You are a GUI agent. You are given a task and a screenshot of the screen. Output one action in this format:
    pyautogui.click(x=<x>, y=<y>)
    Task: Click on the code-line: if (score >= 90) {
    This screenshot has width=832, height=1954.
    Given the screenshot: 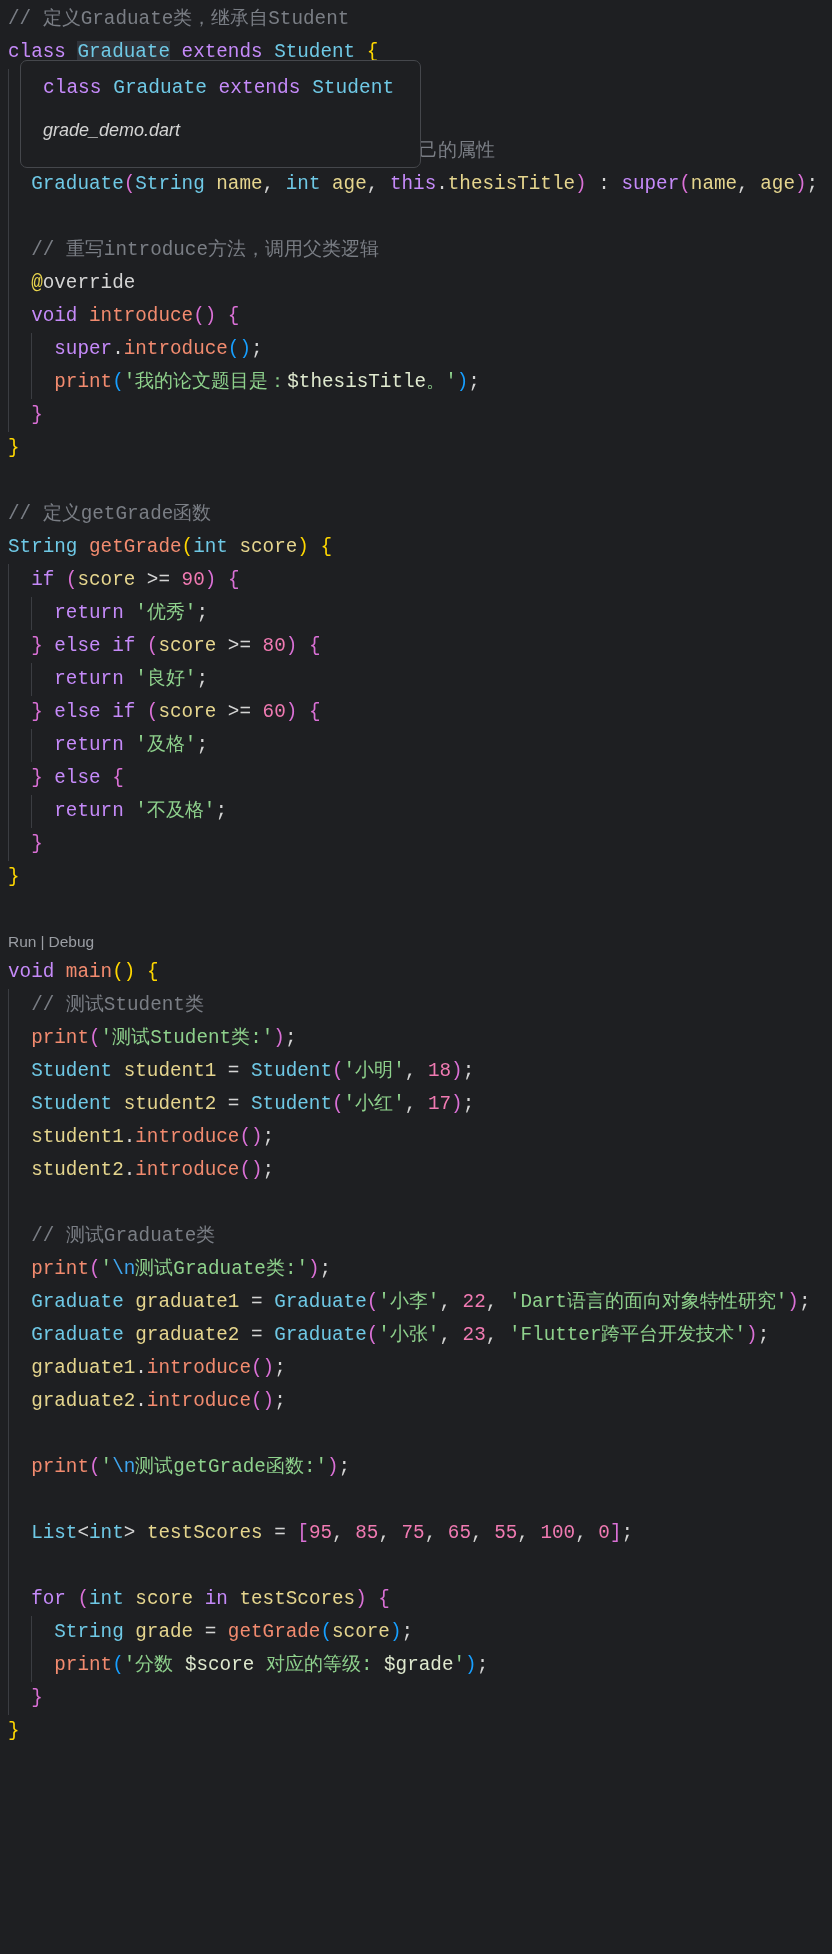 What is the action you would take?
    pyautogui.click(x=135, y=580)
    